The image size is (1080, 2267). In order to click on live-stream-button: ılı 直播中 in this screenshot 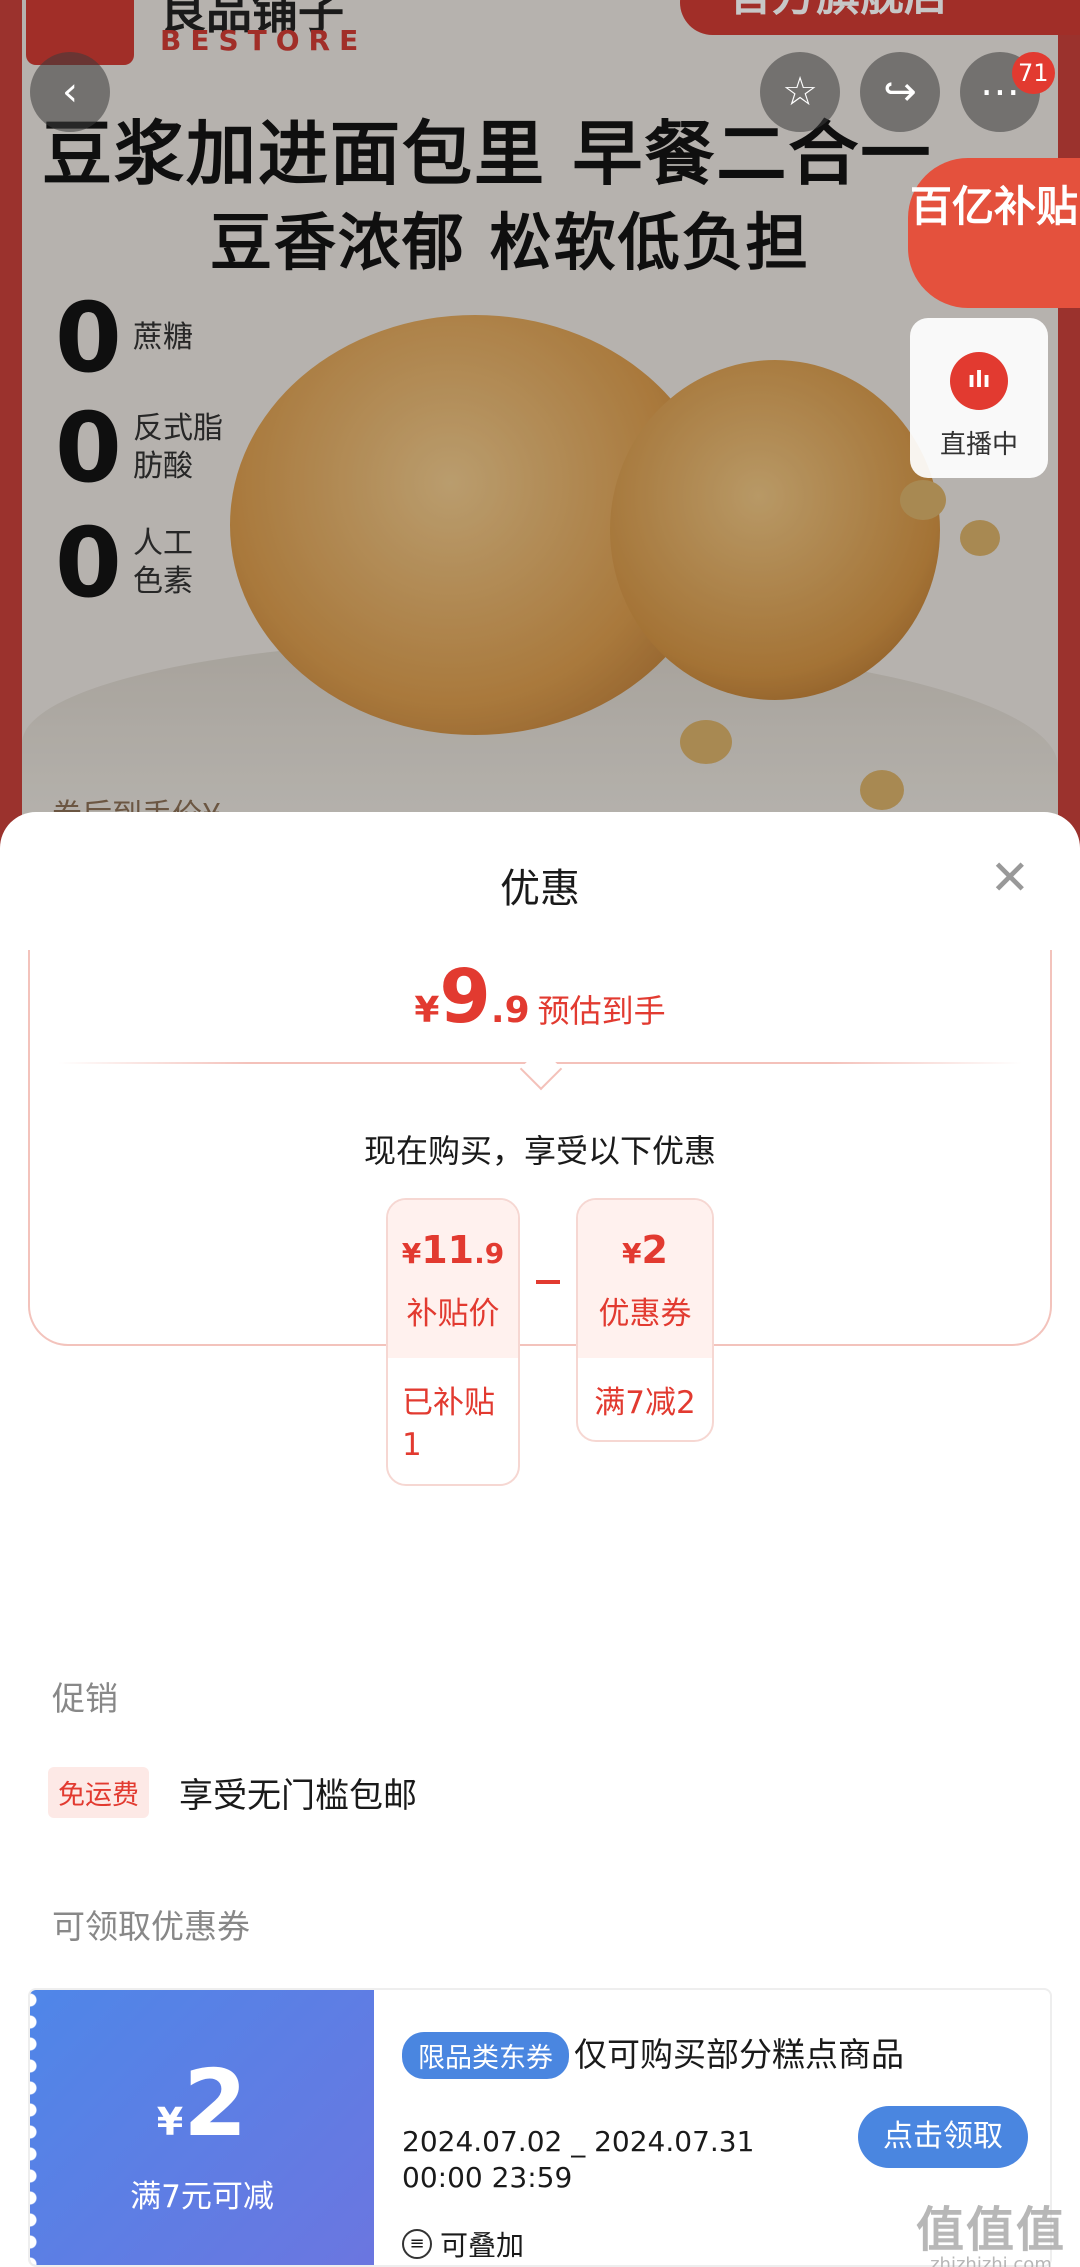, I will do `click(979, 398)`.